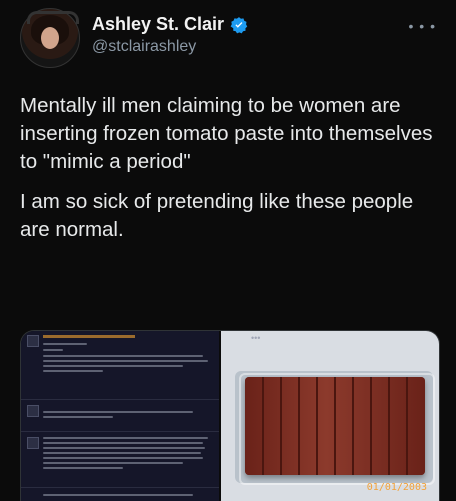  What do you see at coordinates (53, 17) in the screenshot?
I see `avatar-headset` at bounding box center [53, 17].